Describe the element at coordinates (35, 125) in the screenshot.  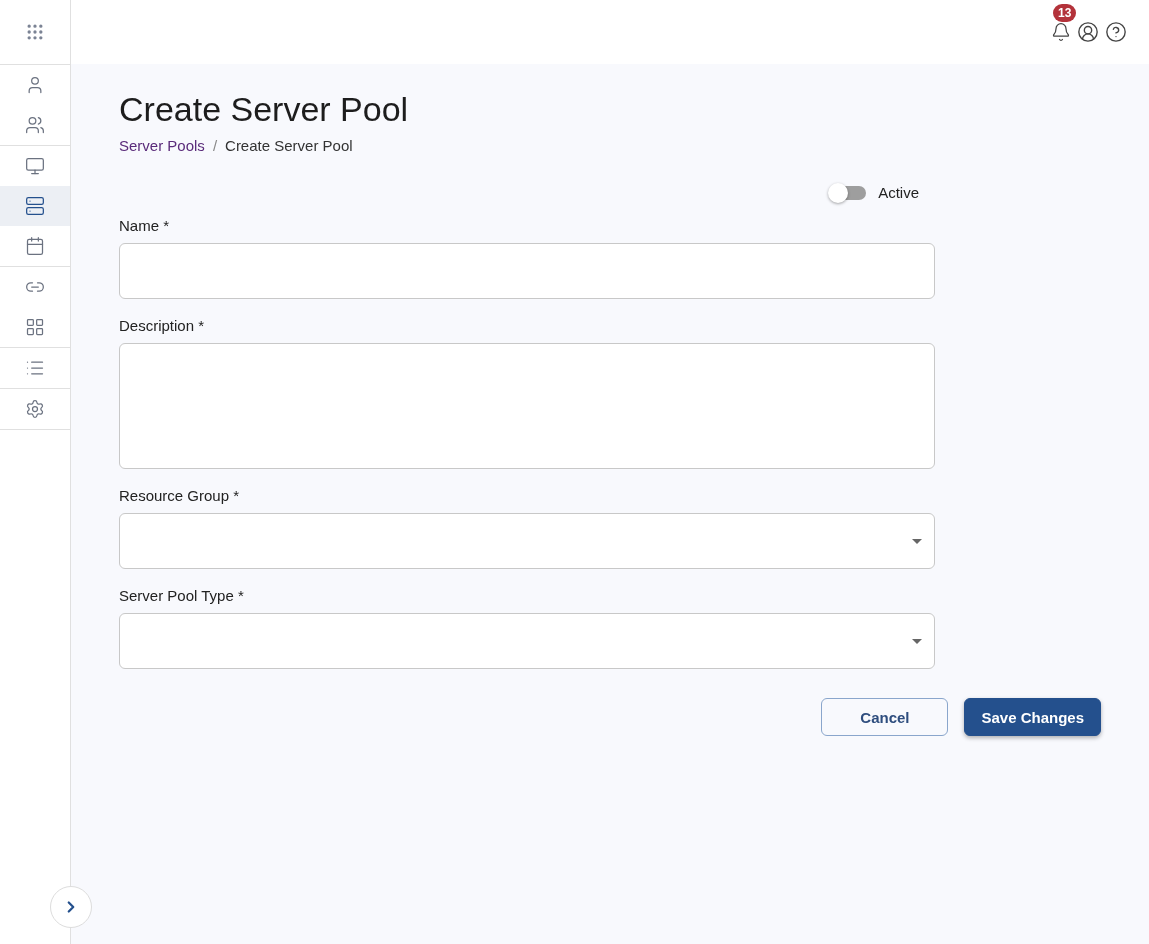
I see `users-icon` at that location.